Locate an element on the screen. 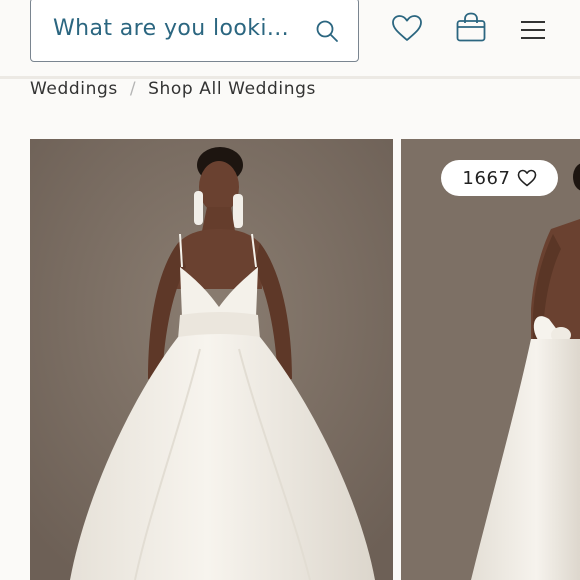 Image resolution: width=580 pixels, height=580 pixels. like-count-badge: 1667 is located at coordinates (499, 178).